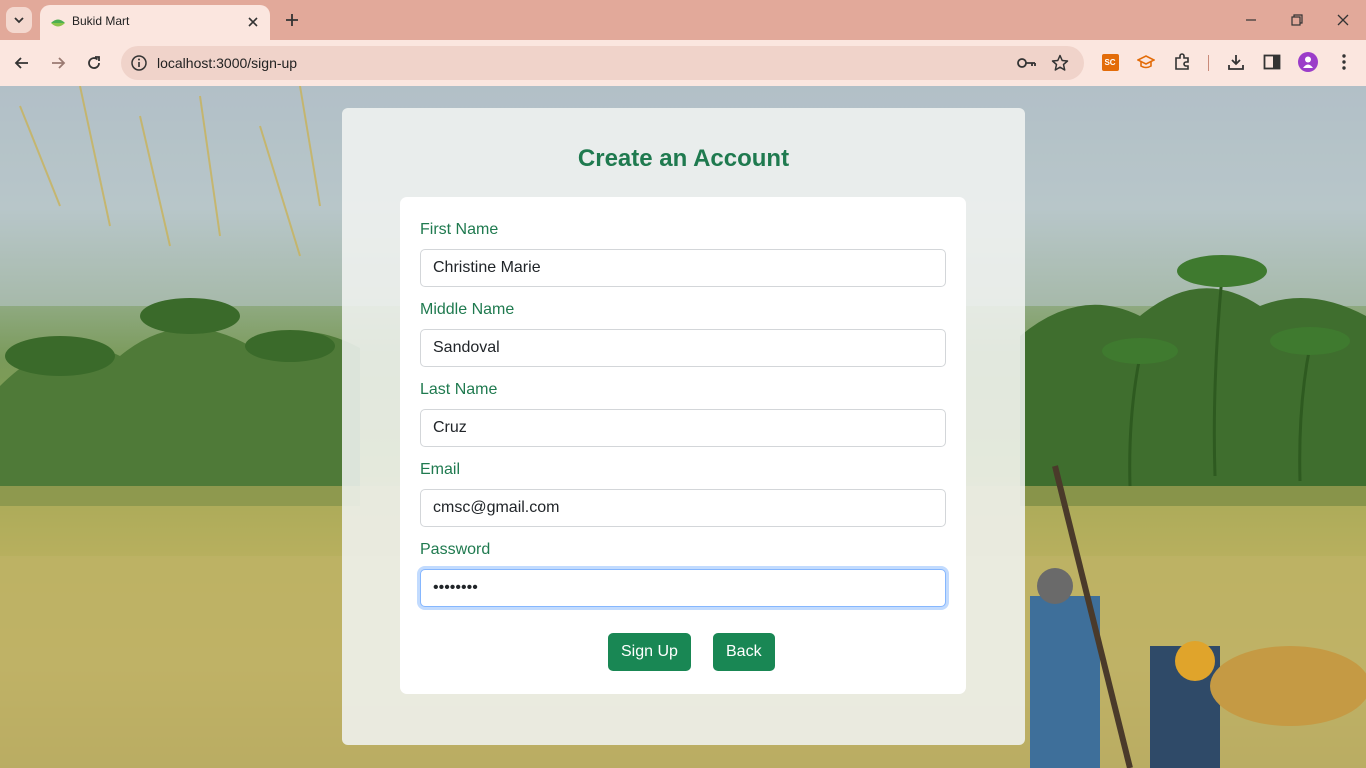  I want to click on bookmark-star-icon, so click(1060, 63).